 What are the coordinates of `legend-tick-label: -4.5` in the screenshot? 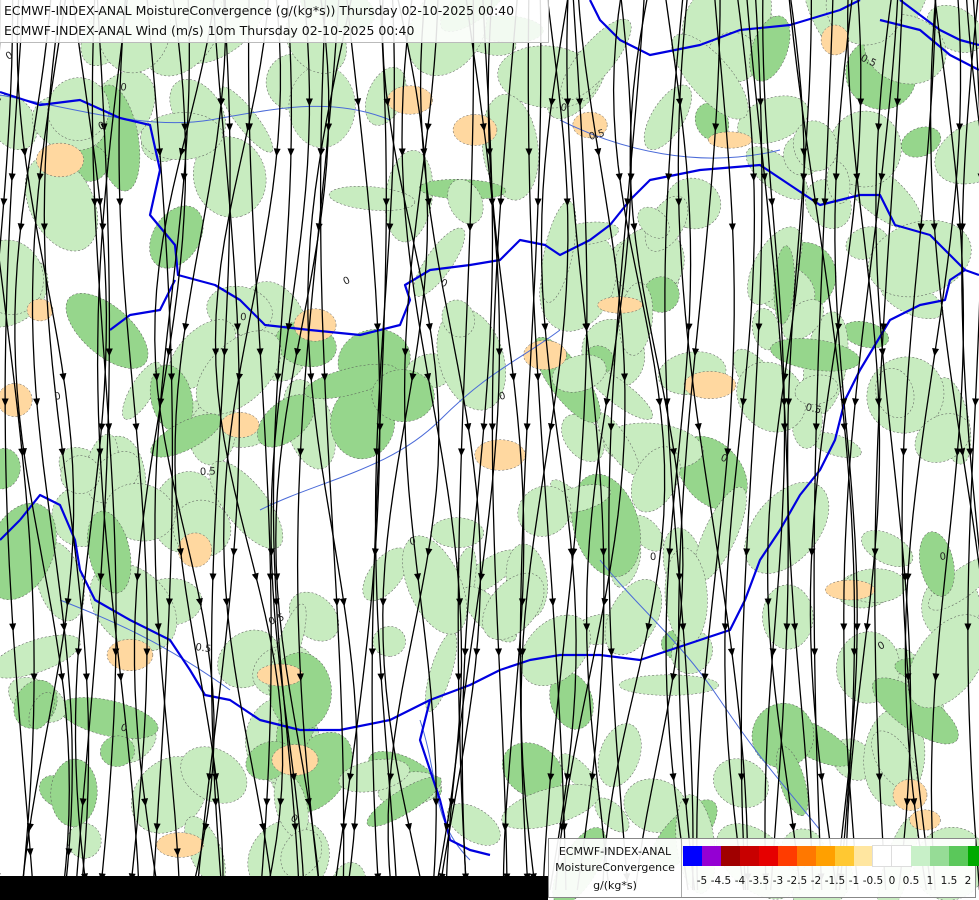 It's located at (721, 881).